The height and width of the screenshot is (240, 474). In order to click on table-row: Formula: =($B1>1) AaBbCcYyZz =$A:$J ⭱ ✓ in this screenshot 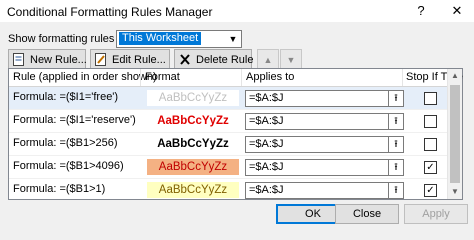, I will do `click(235, 190)`.